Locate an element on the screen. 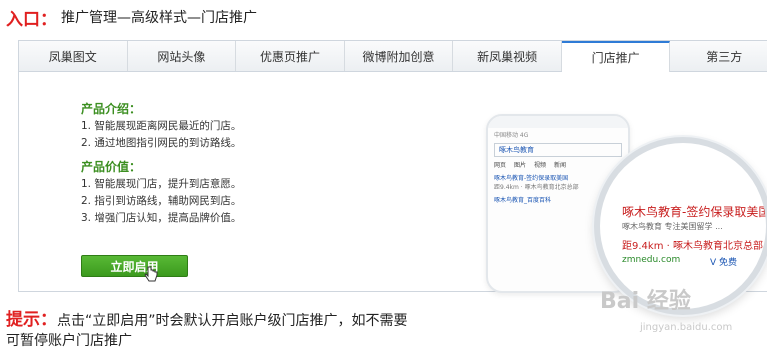  list-item: 2. 指引到访路线，辅助网民到店。 is located at coordinates (161, 201).